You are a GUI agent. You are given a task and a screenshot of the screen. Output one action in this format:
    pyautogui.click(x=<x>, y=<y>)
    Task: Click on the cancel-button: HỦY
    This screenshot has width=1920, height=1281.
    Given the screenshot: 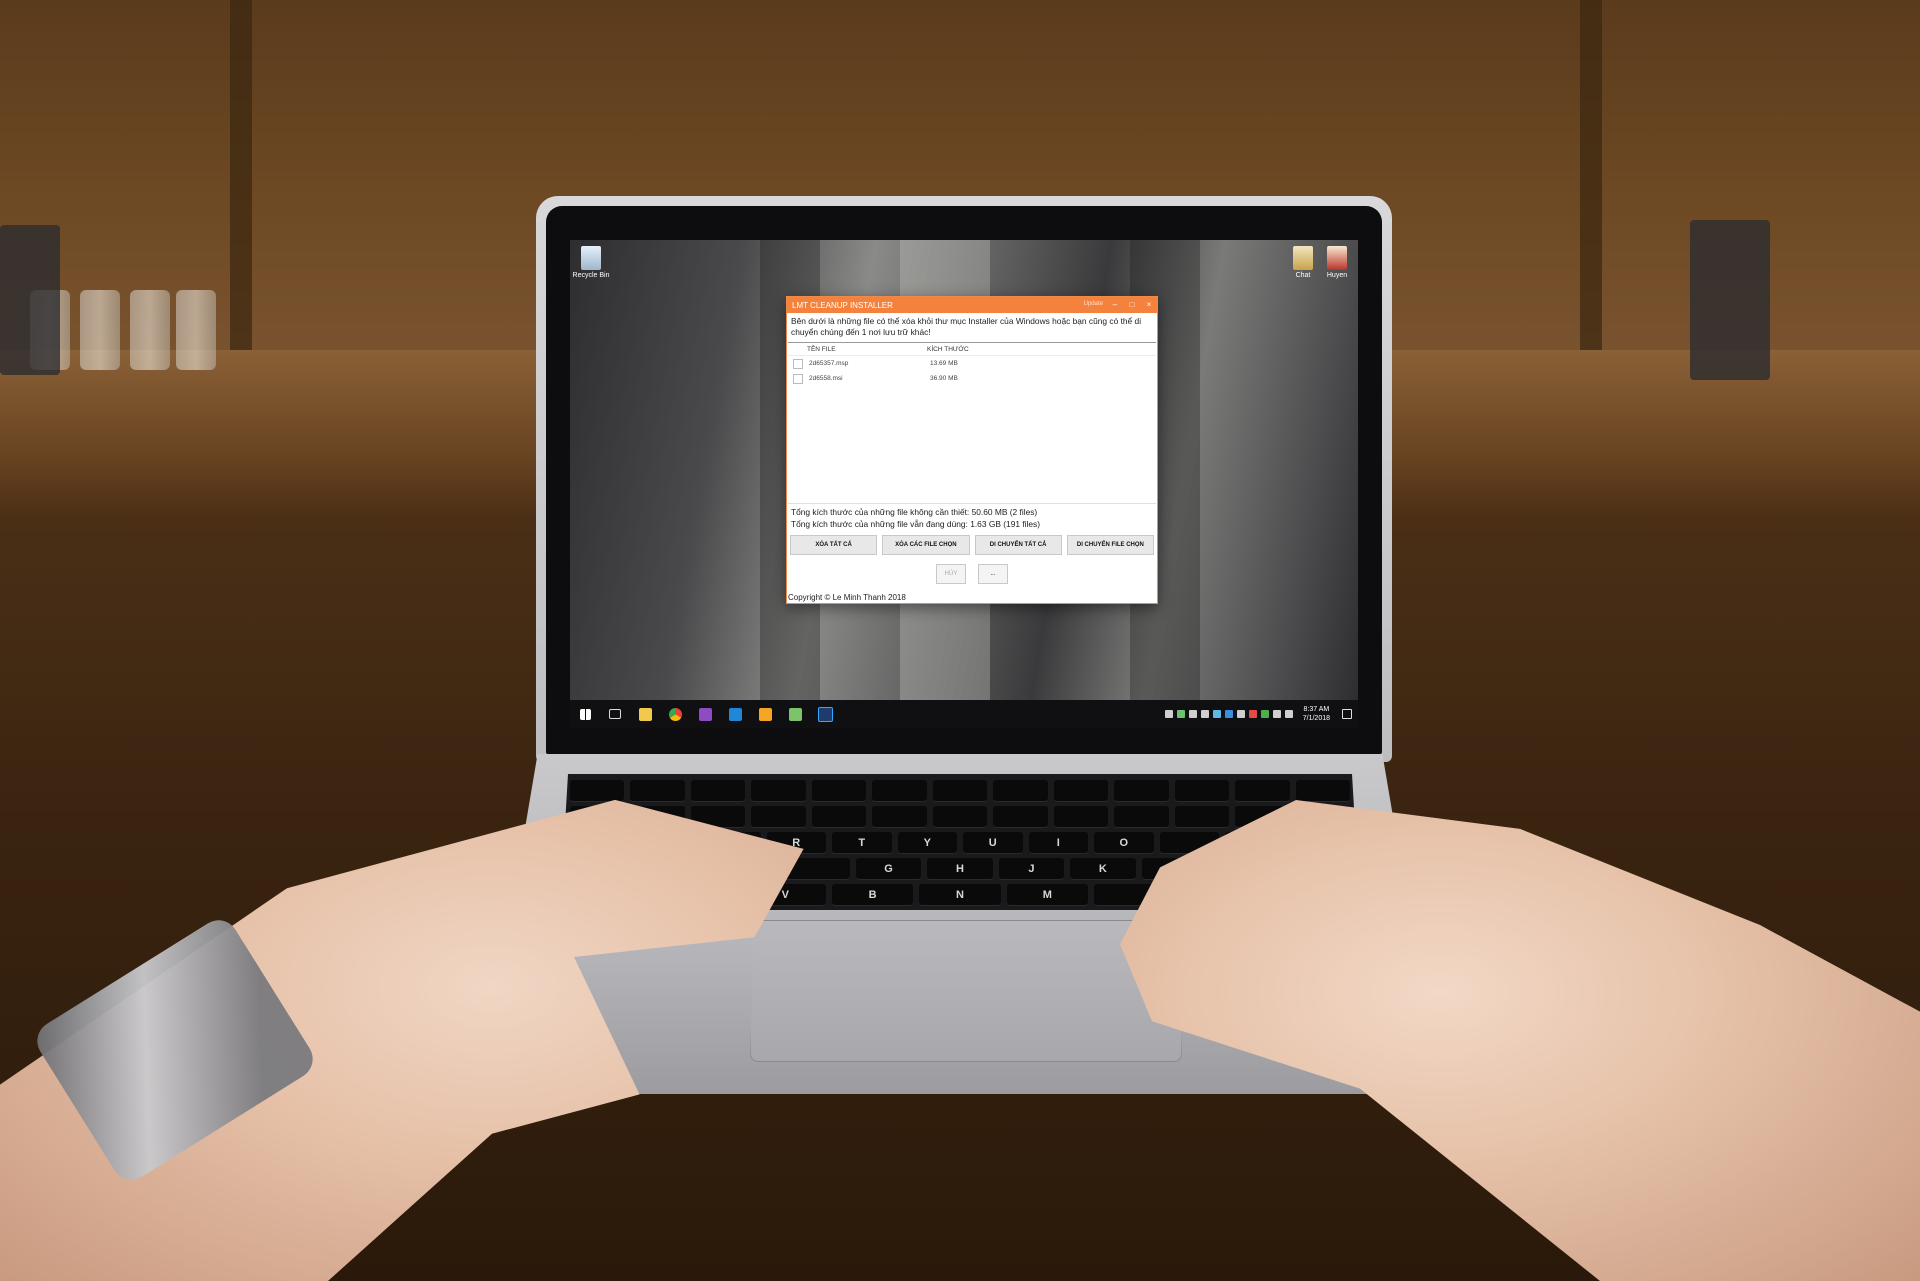 What is the action you would take?
    pyautogui.click(x=951, y=574)
    